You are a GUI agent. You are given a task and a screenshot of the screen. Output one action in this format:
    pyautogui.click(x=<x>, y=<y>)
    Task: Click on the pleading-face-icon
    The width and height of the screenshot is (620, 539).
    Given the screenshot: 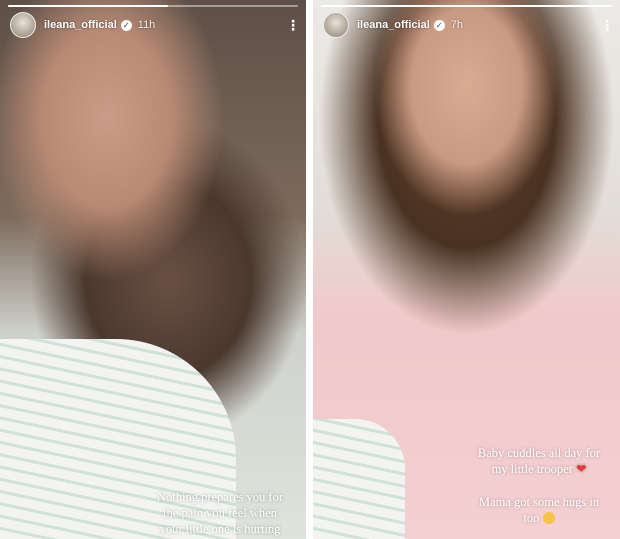 What is the action you would take?
    pyautogui.click(x=548, y=518)
    